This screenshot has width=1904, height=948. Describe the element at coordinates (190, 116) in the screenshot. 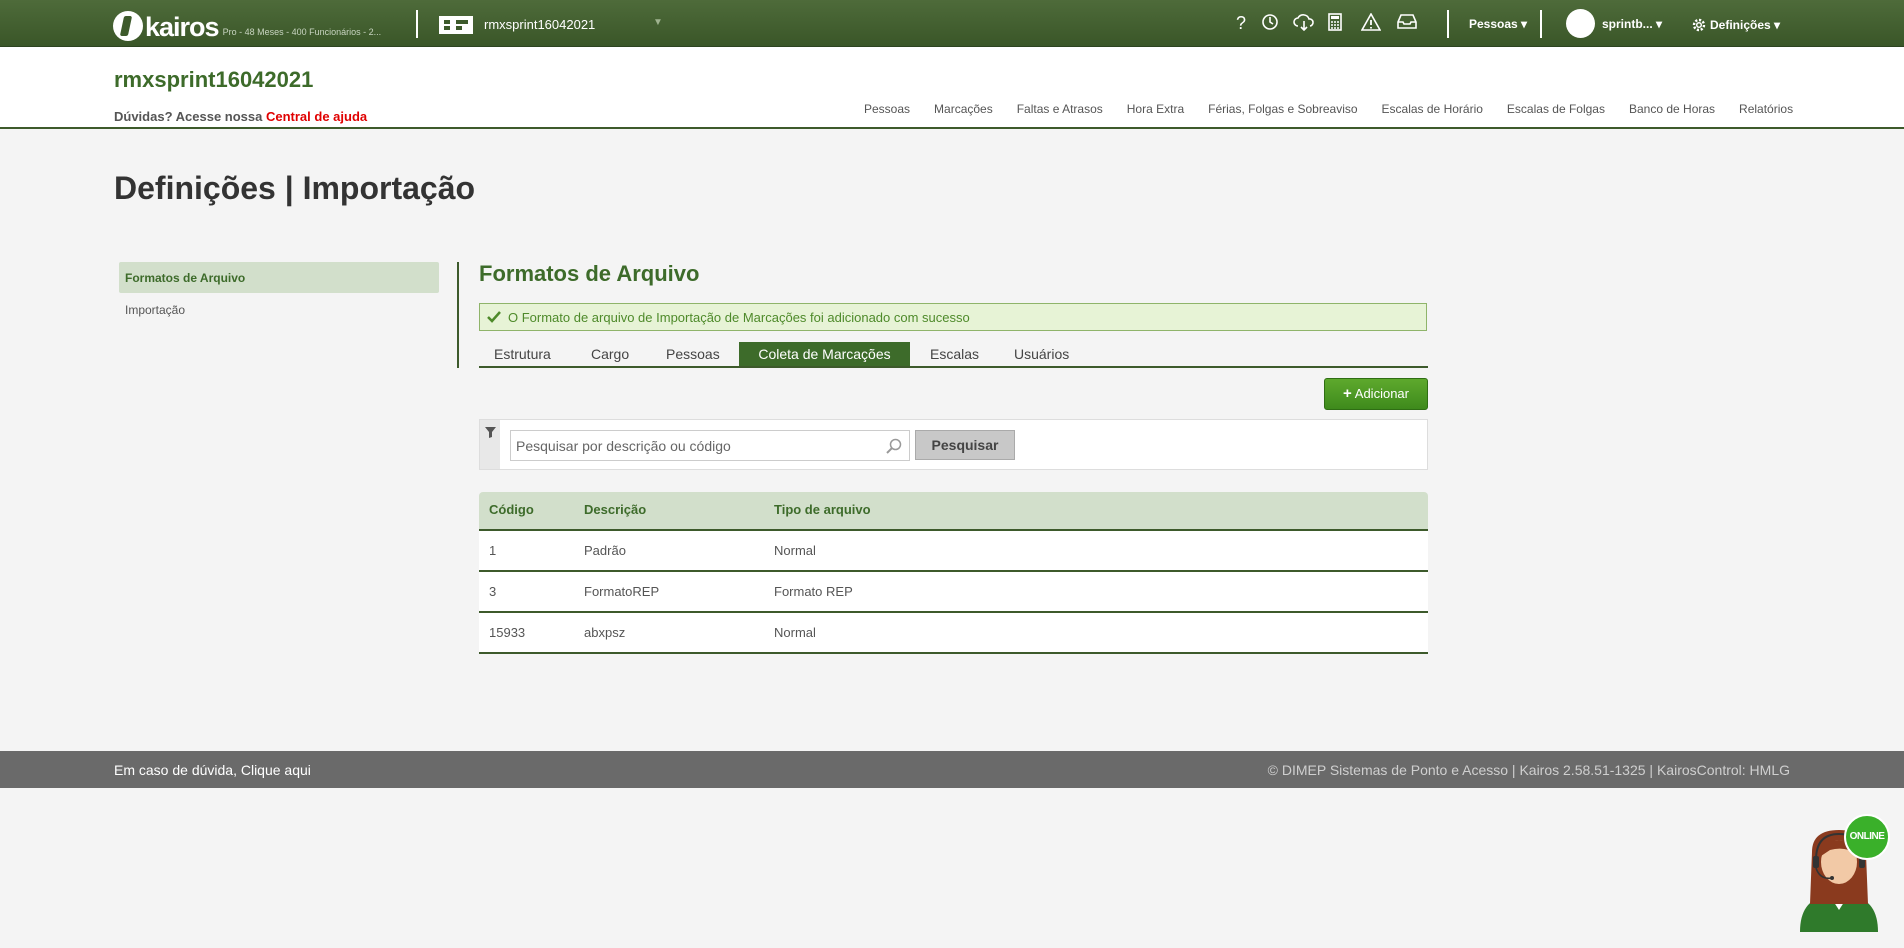

I see `help-prefix: Dúvidas? Acesse nossa` at that location.